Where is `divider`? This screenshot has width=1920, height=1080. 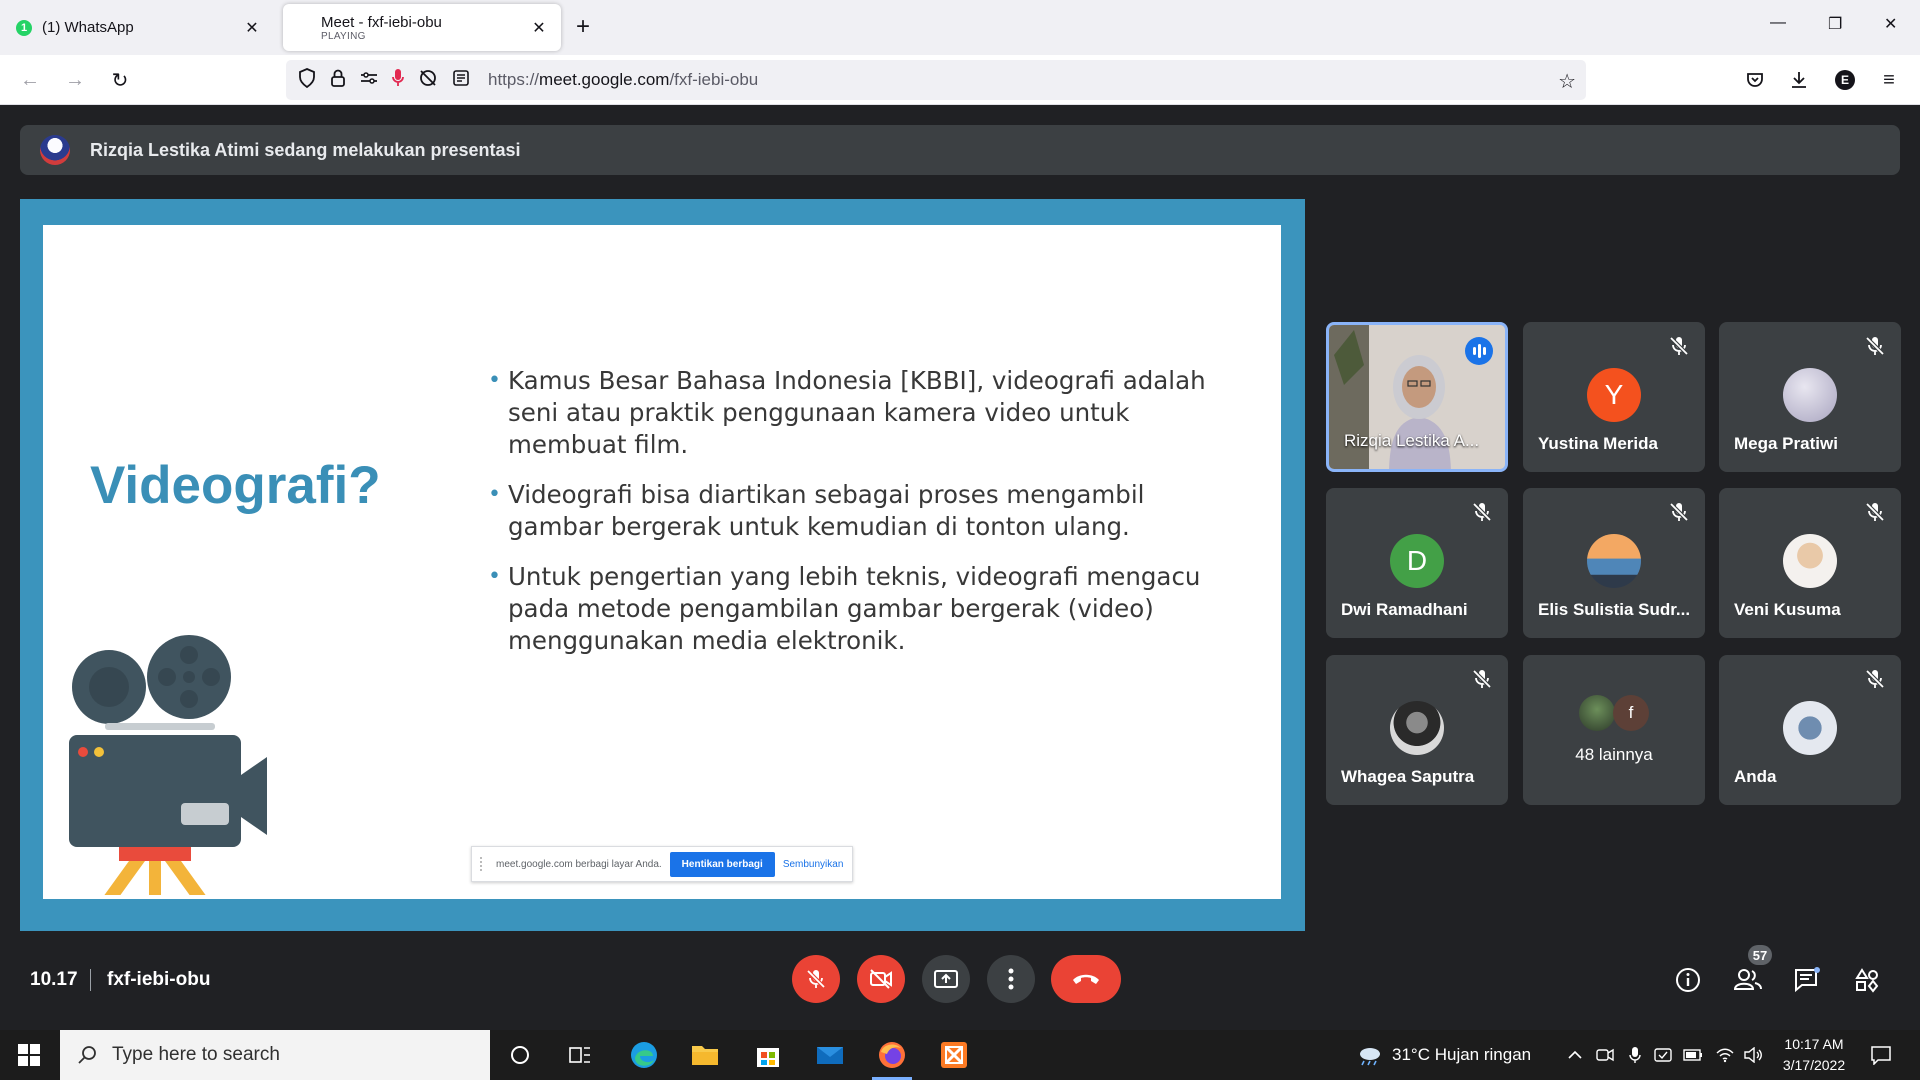 divider is located at coordinates (90, 980).